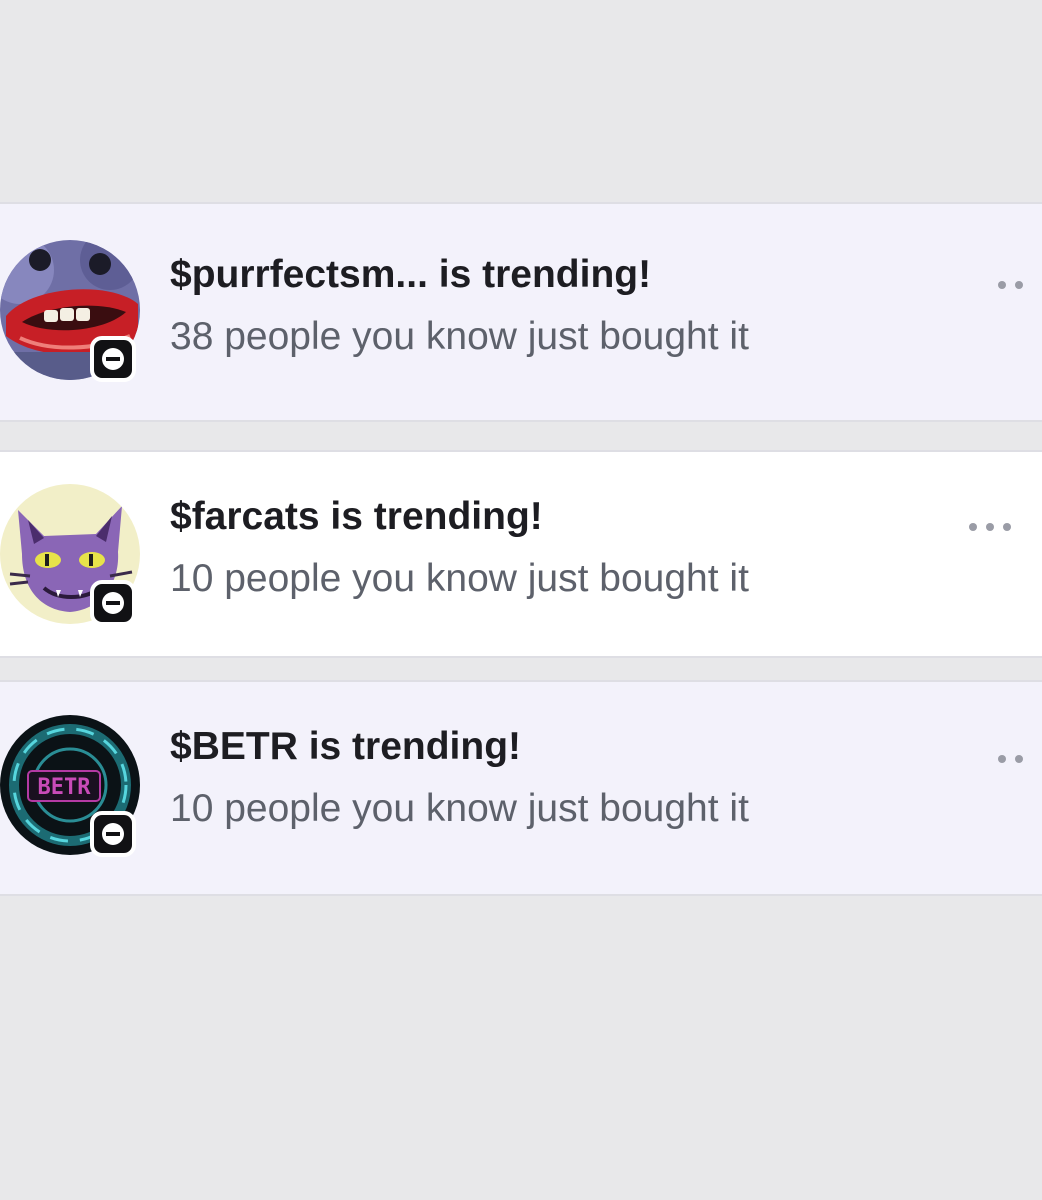 This screenshot has height=1200, width=1042. I want to click on notification-title: $farcats is trending!, so click(356, 516).